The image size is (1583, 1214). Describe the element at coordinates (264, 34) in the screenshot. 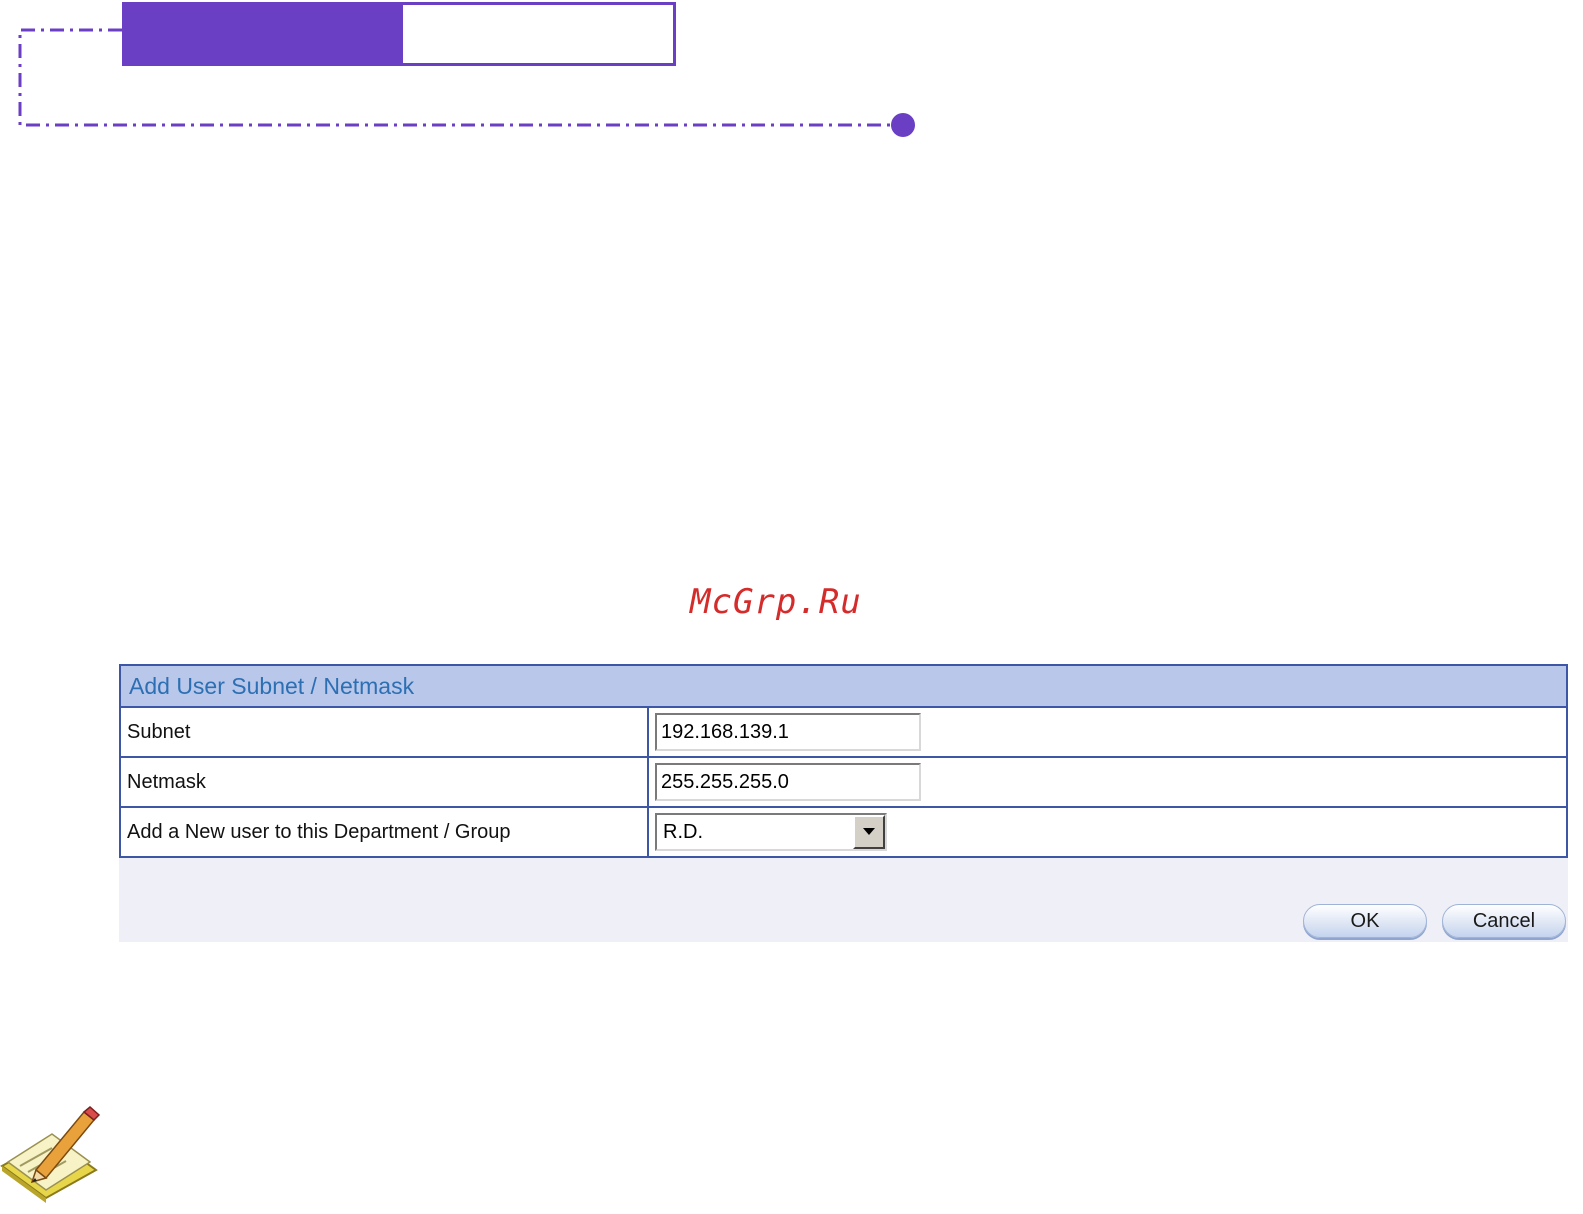

I see `header-tab-fill` at that location.